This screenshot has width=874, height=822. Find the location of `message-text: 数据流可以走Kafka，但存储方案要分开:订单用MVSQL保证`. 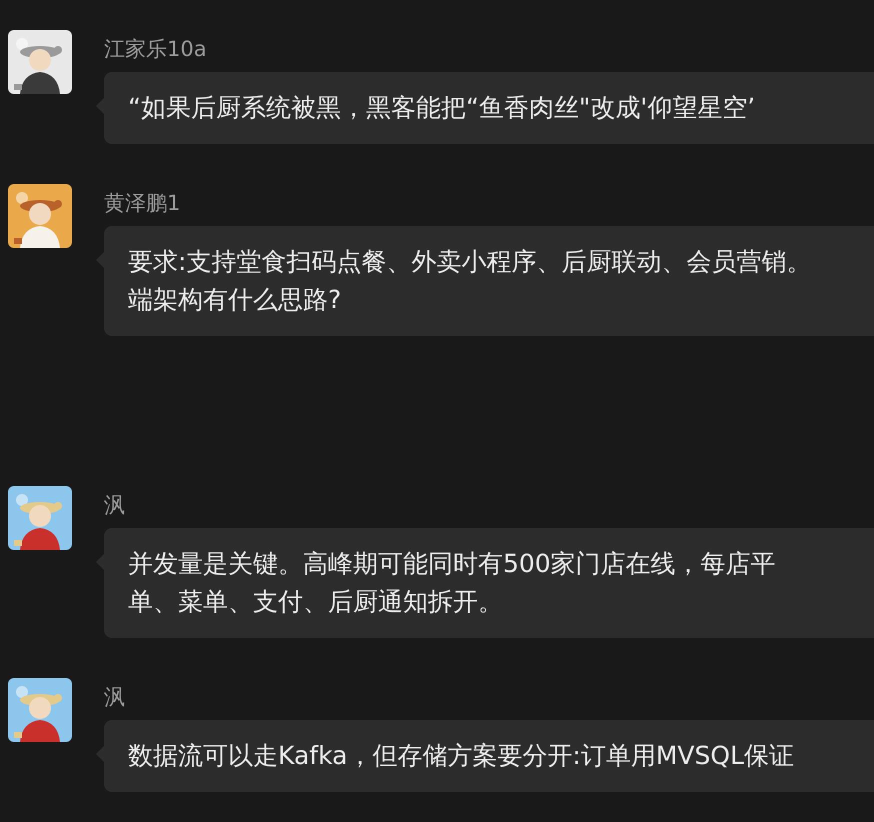

message-text: 数据流可以走Kafka，但存储方案要分开:订单用MVSQL保证 is located at coordinates (461, 756).